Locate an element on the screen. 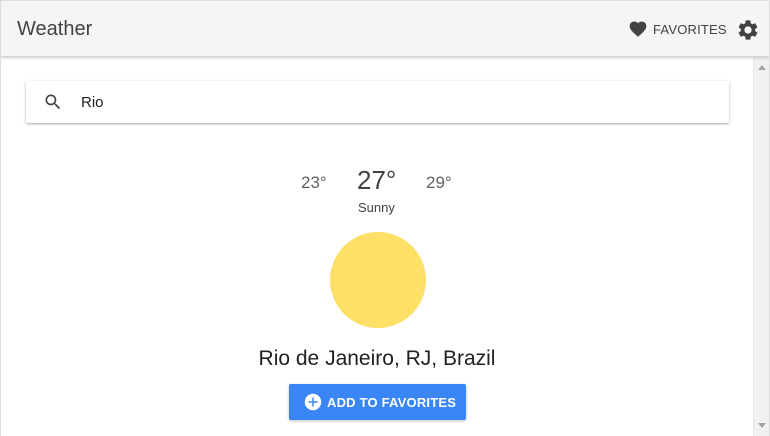  temperature-row: 23° 27° 29° is located at coordinates (377, 180).